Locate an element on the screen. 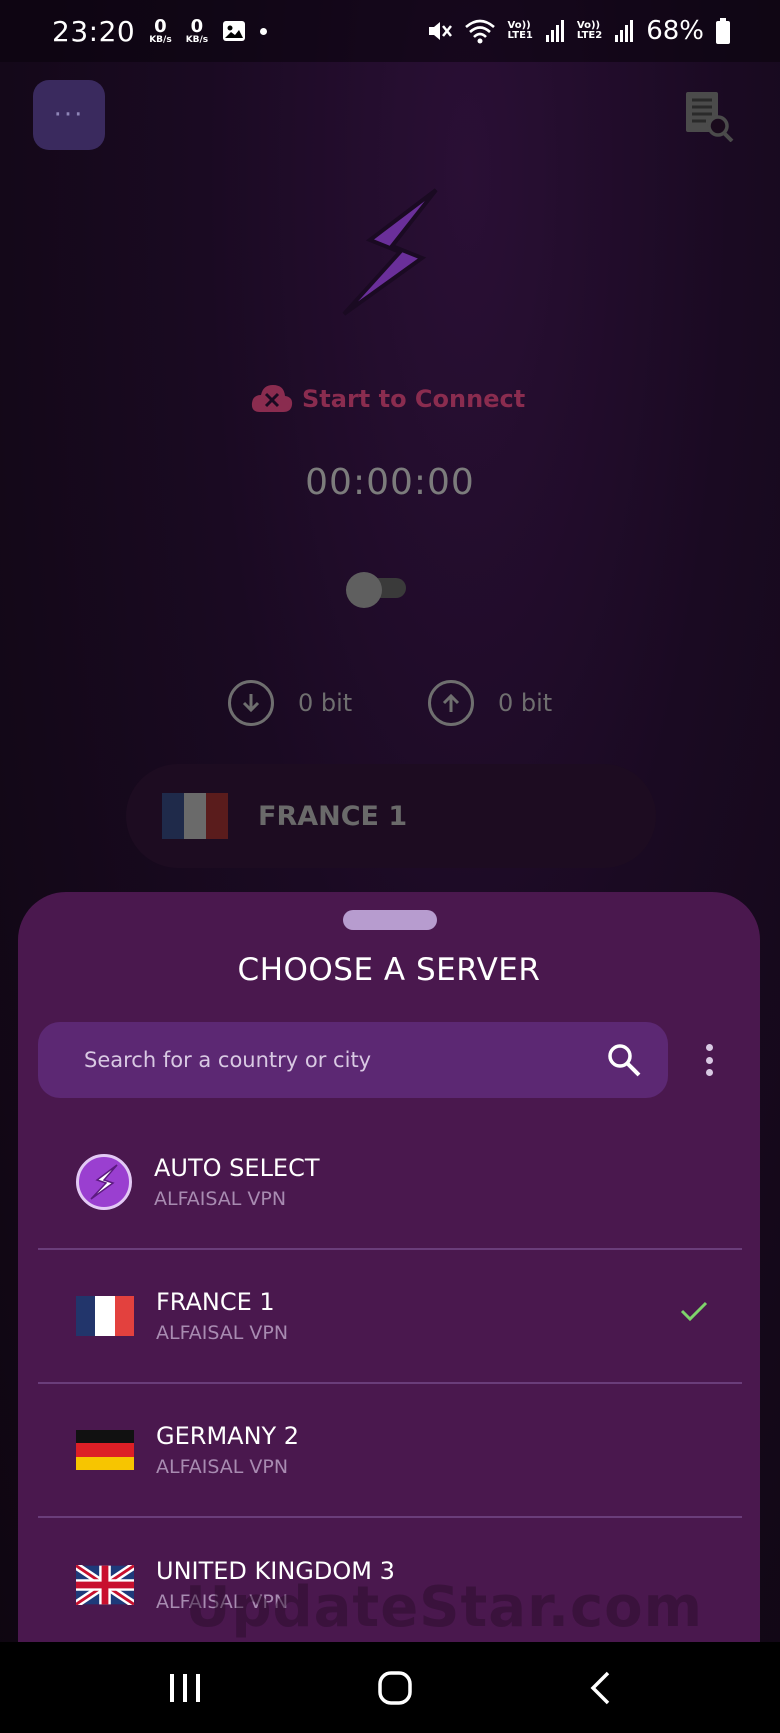 The width and height of the screenshot is (780, 1733). selected-server-button: FRANCE 1 is located at coordinates (391, 816).